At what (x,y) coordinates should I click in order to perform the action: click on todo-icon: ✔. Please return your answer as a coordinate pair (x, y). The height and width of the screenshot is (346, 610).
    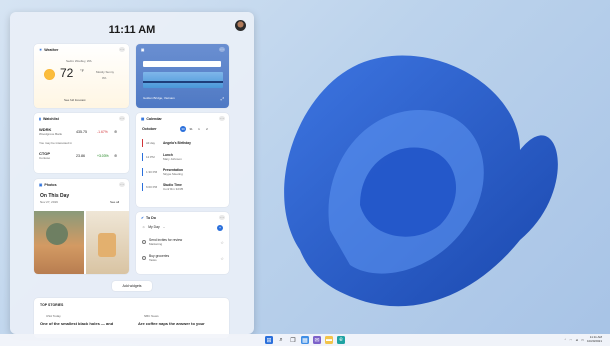
    Looking at the image, I should click on (143, 218).